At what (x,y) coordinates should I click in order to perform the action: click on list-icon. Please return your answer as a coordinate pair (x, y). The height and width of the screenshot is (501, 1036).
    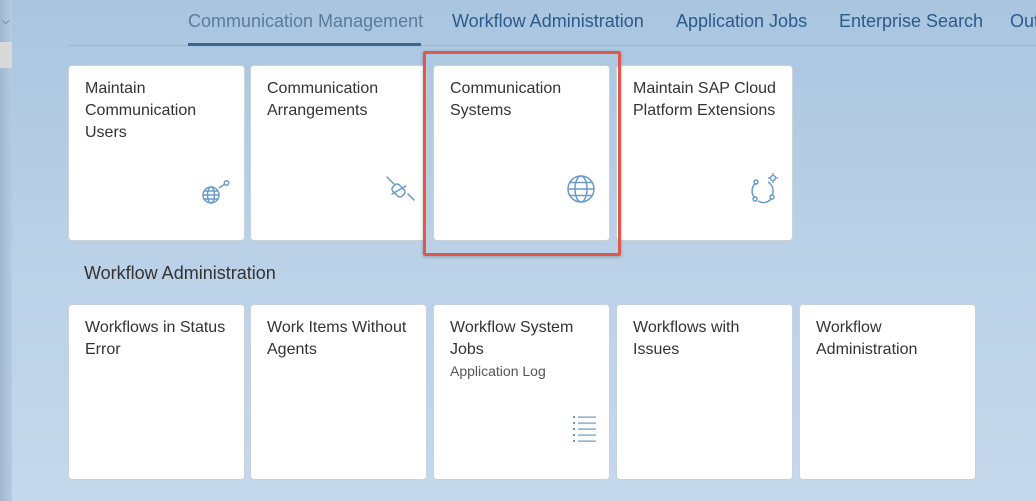
    Looking at the image, I should click on (584, 429).